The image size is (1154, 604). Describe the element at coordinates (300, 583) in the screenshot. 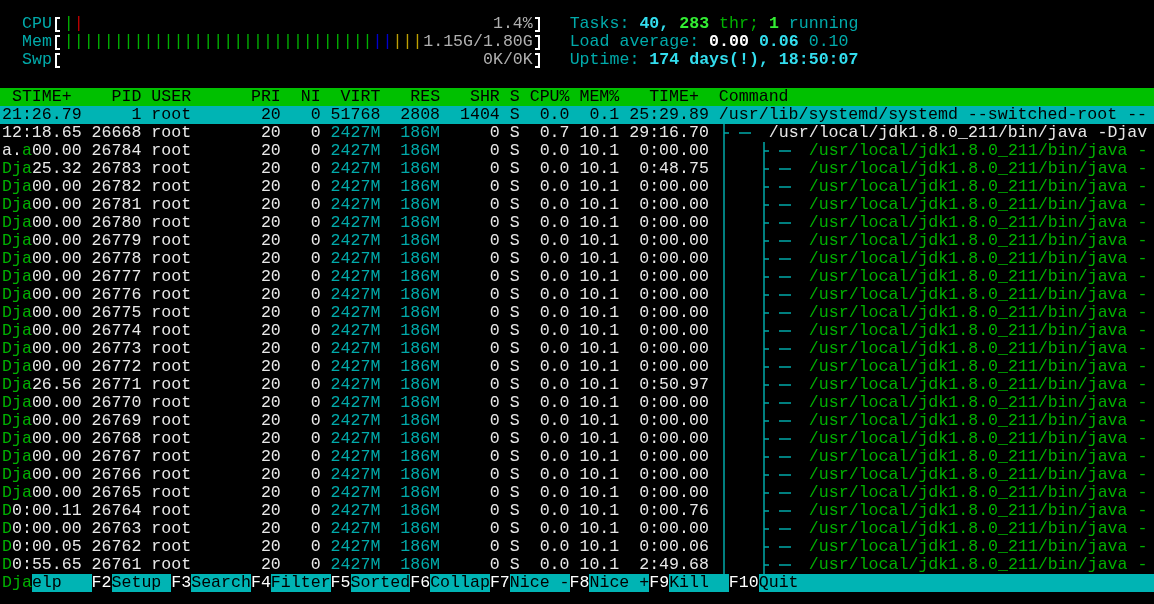

I see `function-key-button: Filter` at that location.